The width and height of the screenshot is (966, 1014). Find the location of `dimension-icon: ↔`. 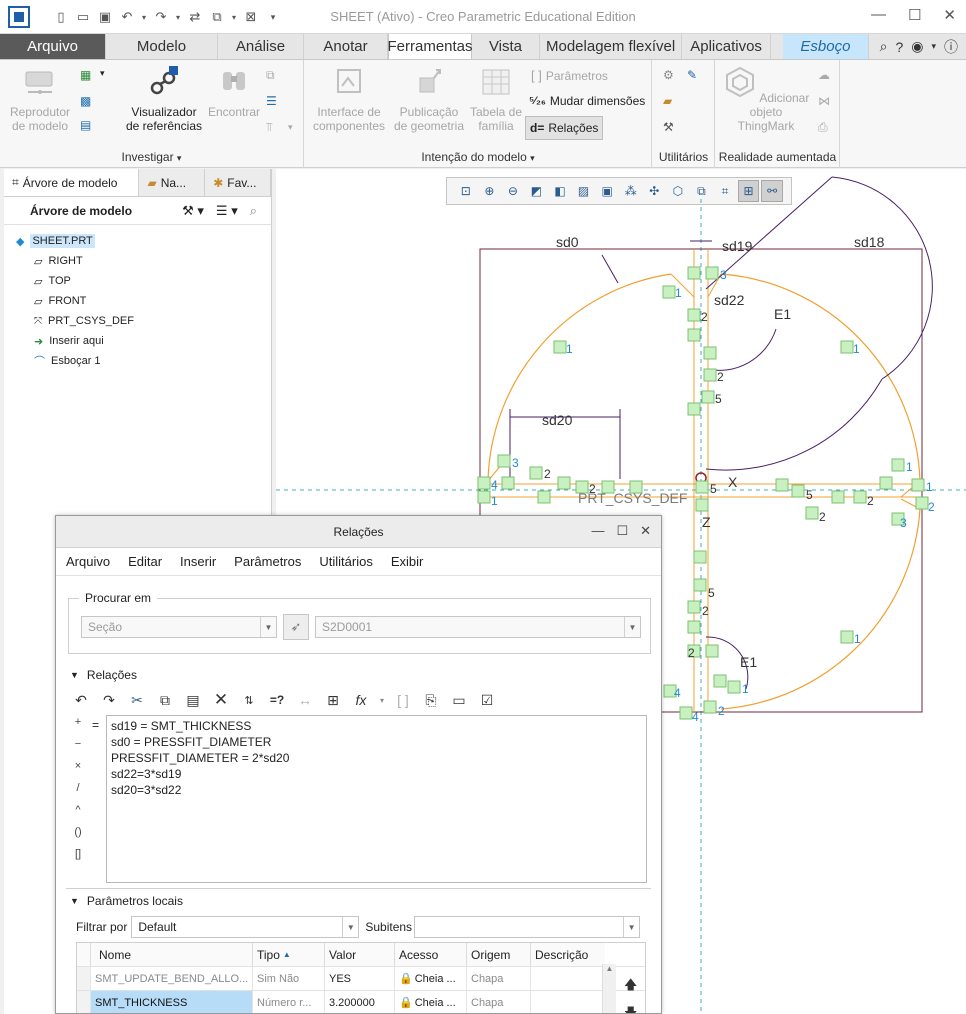

dimension-icon: ↔ is located at coordinates (305, 700).